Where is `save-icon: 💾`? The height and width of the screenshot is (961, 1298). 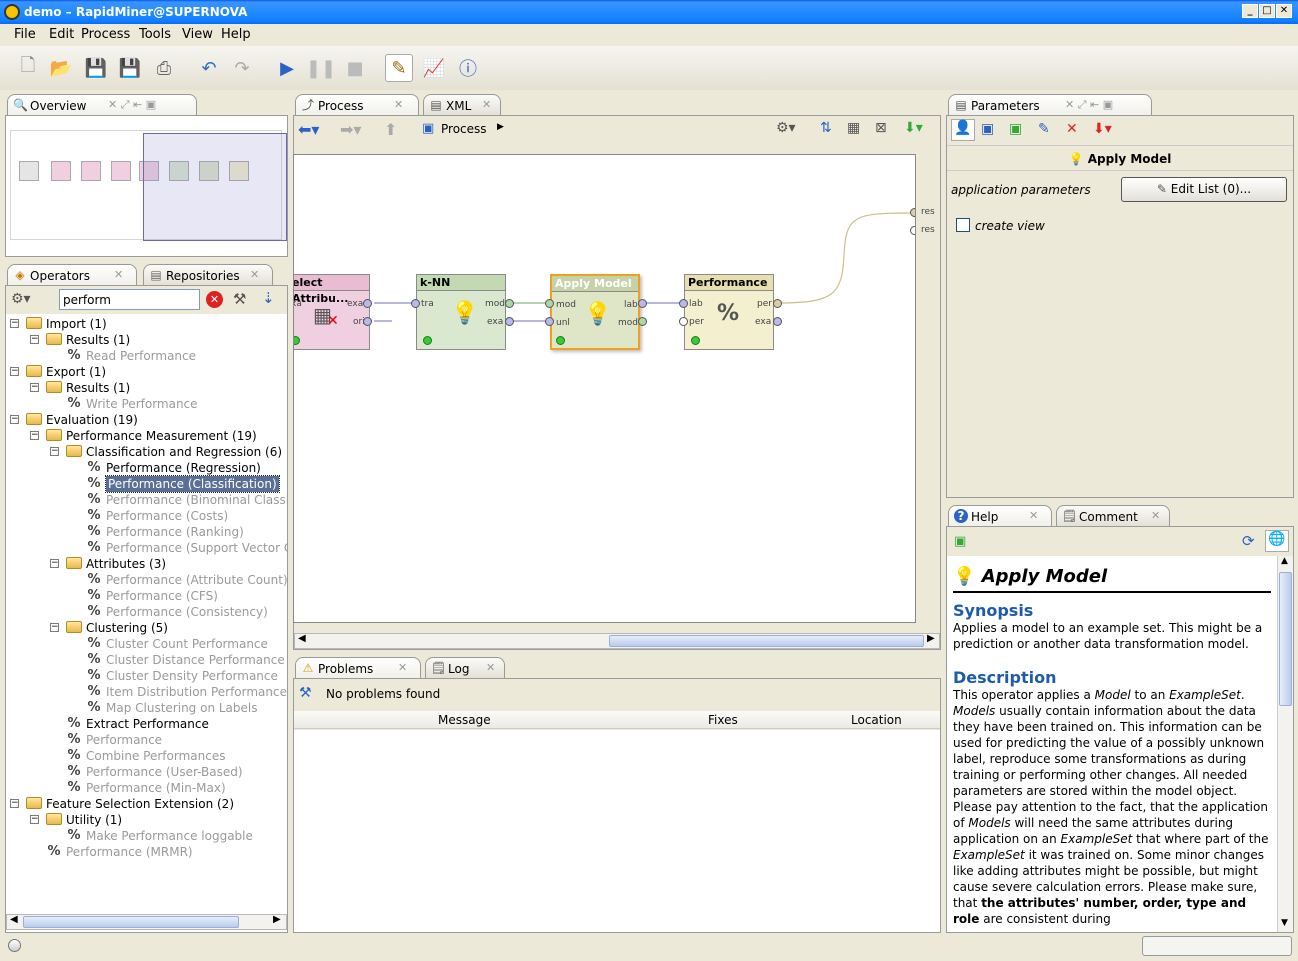
save-icon: 💾 is located at coordinates (96, 68).